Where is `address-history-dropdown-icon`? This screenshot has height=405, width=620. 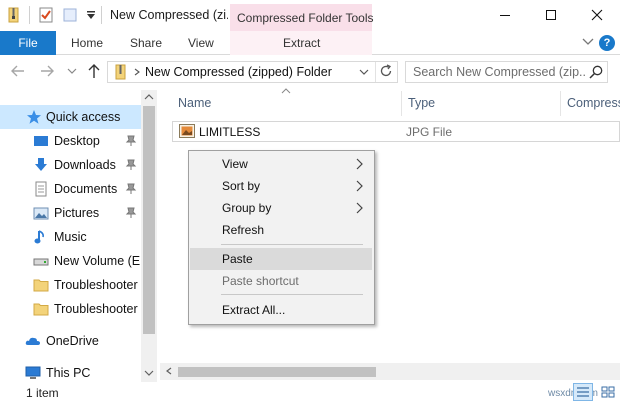
address-history-dropdown-icon is located at coordinates (364, 72).